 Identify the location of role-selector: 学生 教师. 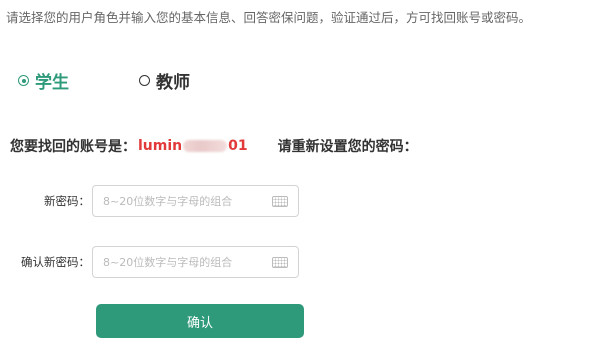
(104, 80).